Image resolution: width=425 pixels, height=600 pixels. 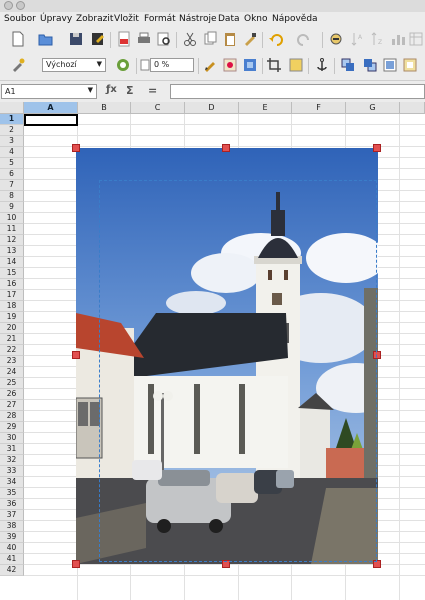 I want to click on undo-icon, so click(x=276, y=39).